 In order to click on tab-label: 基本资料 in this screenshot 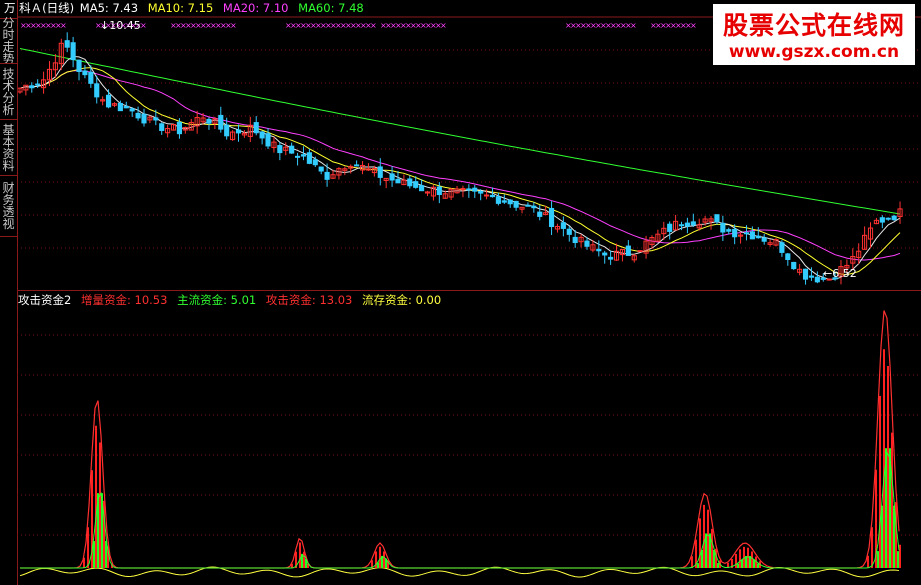, I will do `click(8, 147)`.